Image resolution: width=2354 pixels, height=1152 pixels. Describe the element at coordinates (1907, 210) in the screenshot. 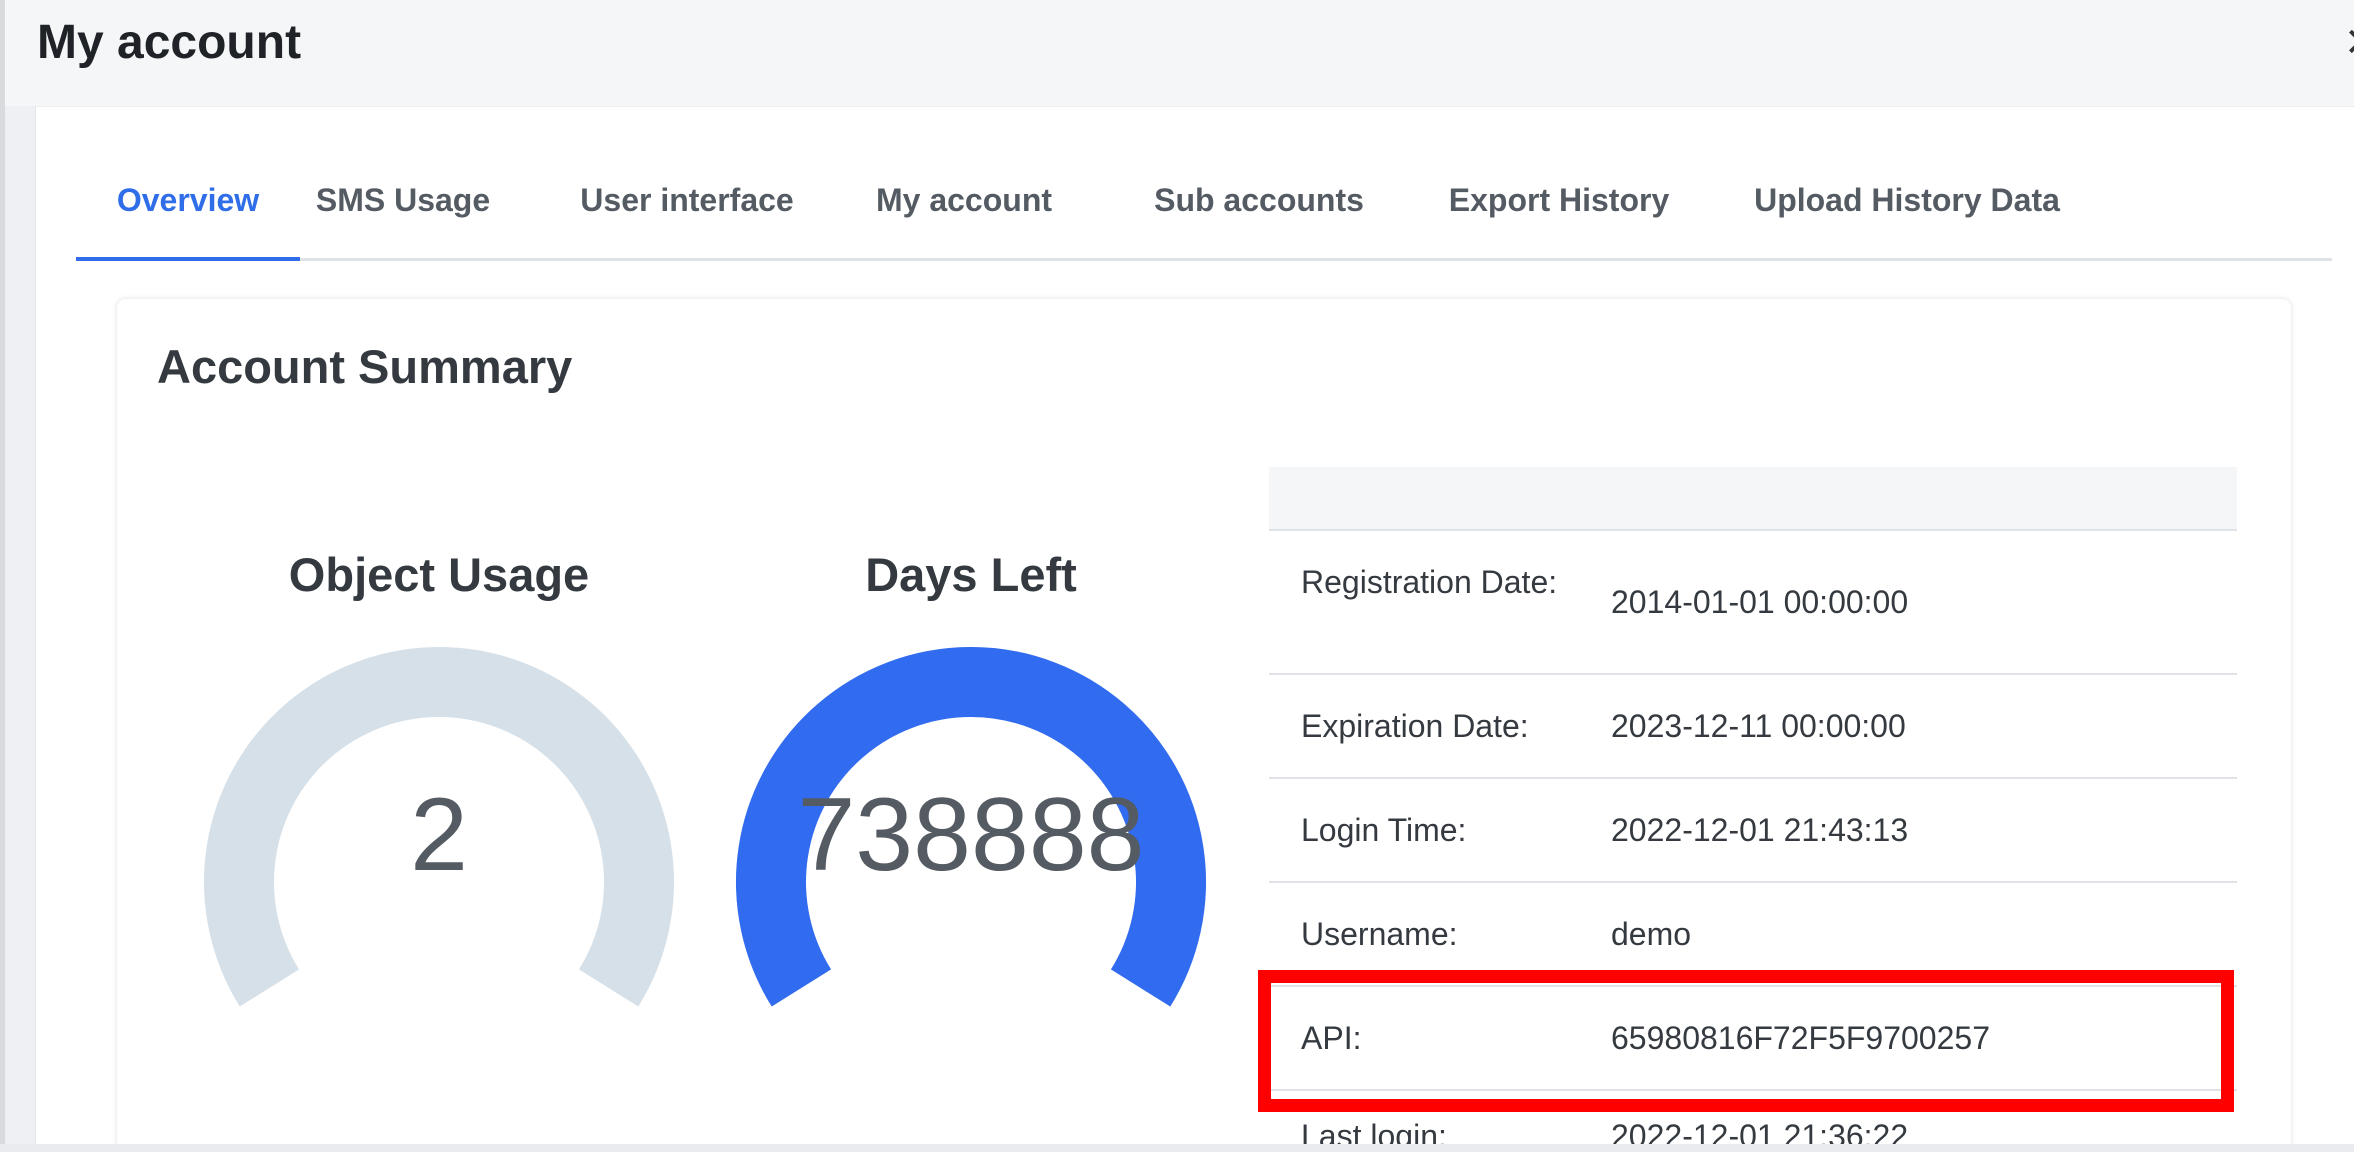

I see `tab-upload-history-data: Upload History Data` at that location.